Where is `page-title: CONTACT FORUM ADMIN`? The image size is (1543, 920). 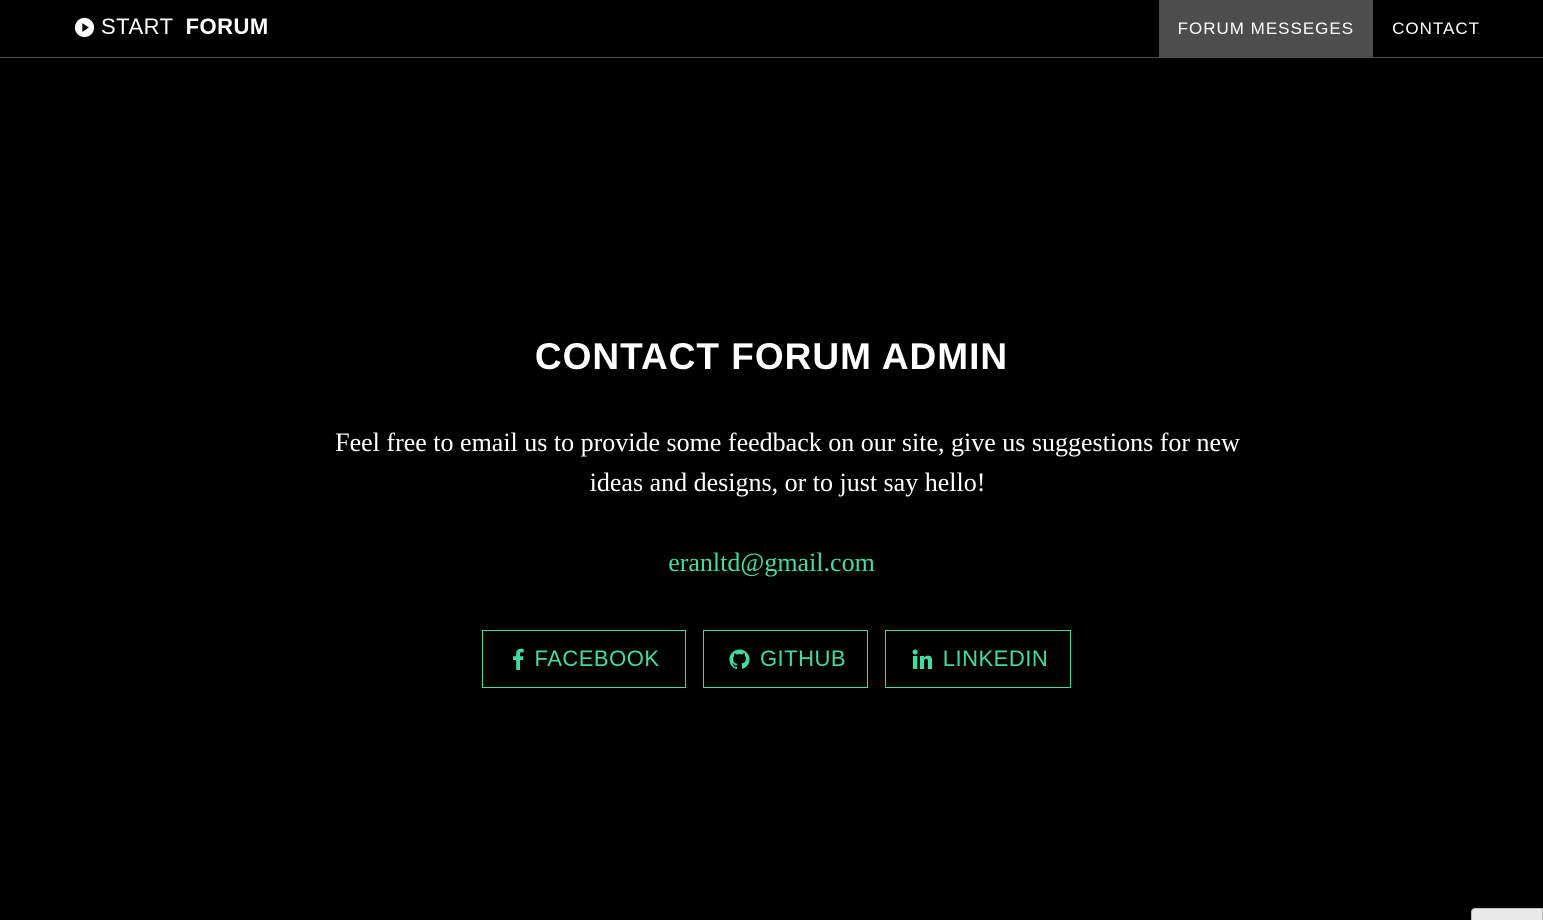 page-title: CONTACT FORUM ADMIN is located at coordinates (771, 356).